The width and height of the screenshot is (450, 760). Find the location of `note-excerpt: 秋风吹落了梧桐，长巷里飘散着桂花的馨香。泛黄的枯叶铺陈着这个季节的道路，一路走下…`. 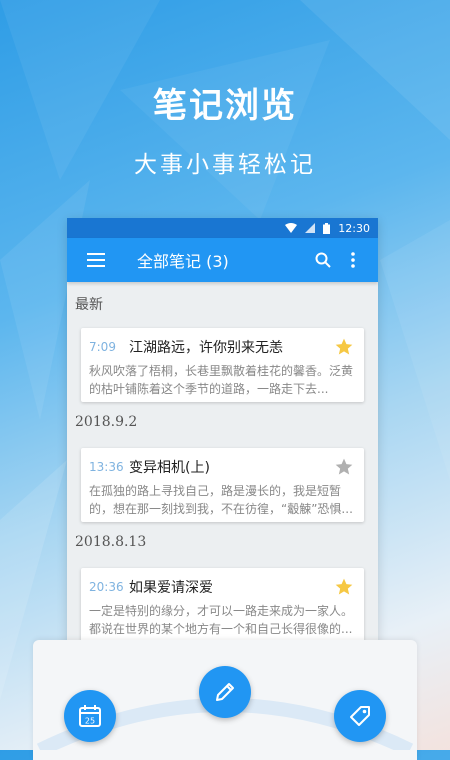

note-excerpt: 秋风吹落了梧桐，长巷里飘散着桂花的馨香。泛黄的枯叶铺陈着这个季节的道路，一路走下… is located at coordinates (221, 380).